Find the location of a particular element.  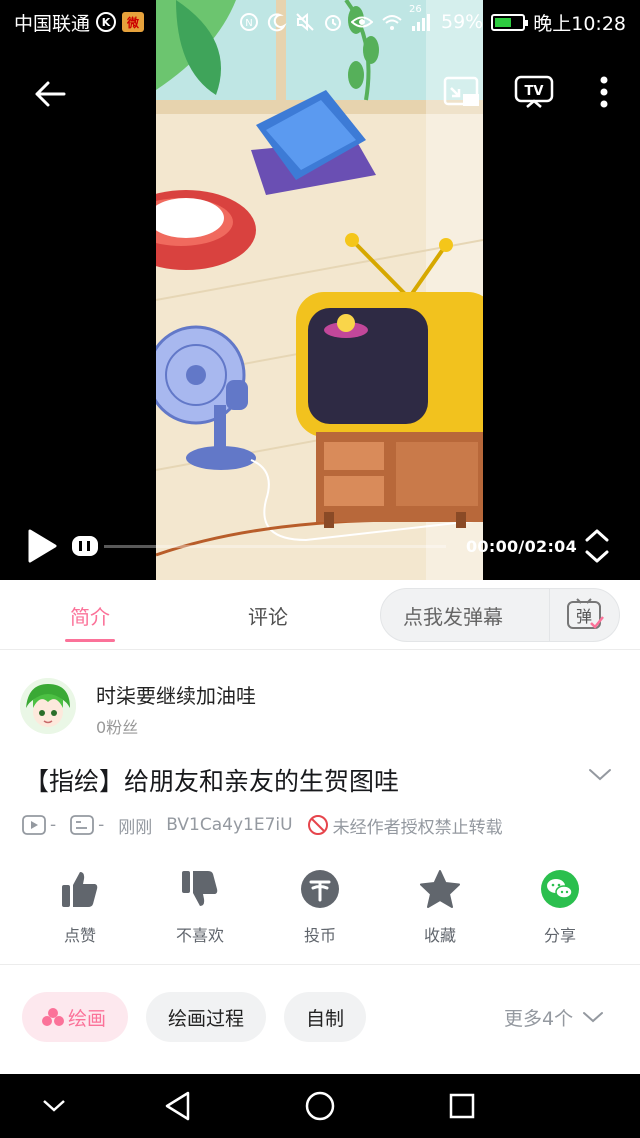

more-vertical-icon is located at coordinates (604, 92).